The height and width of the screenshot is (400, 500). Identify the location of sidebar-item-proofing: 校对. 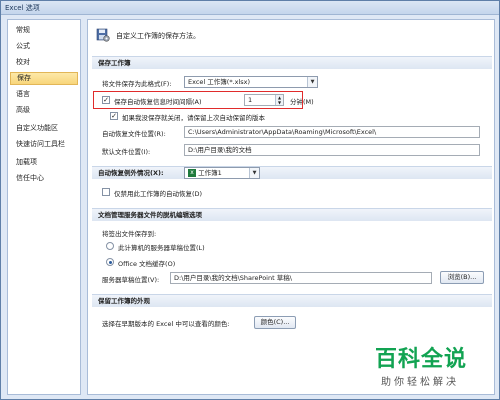
(44, 62).